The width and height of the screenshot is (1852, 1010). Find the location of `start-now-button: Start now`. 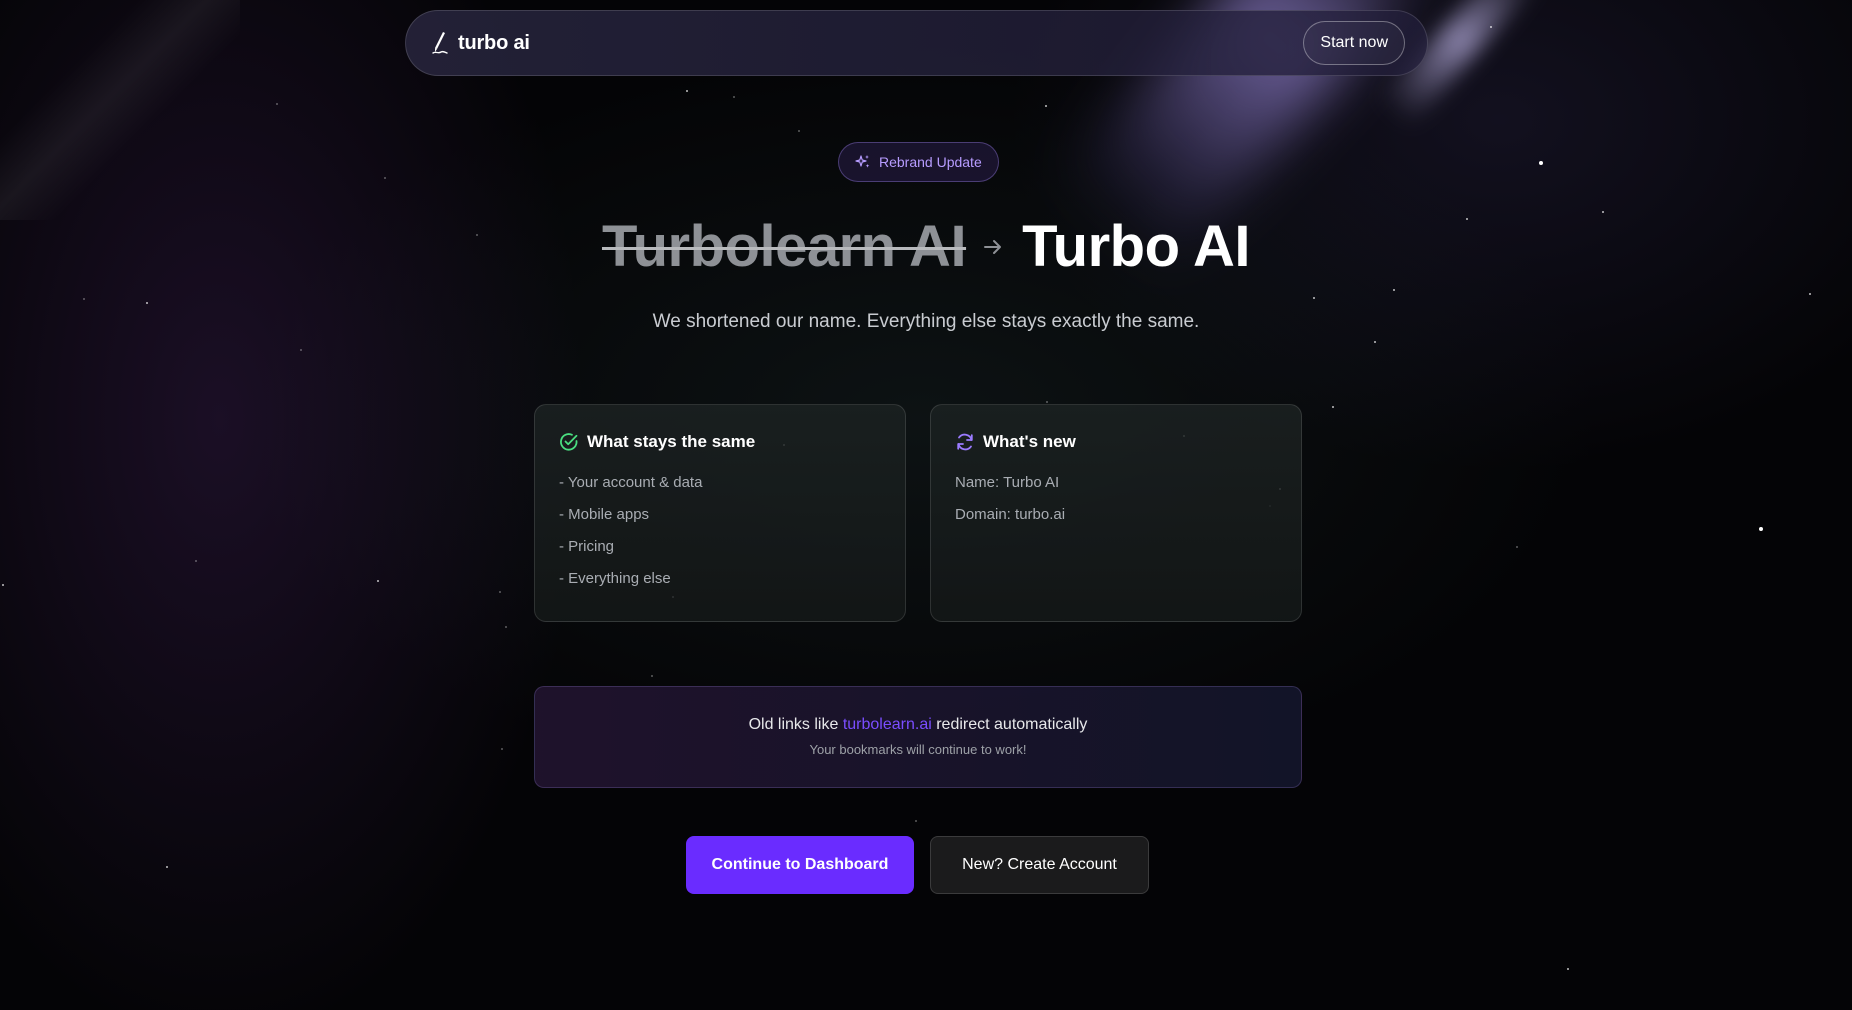

start-now-button: Start now is located at coordinates (1354, 43).